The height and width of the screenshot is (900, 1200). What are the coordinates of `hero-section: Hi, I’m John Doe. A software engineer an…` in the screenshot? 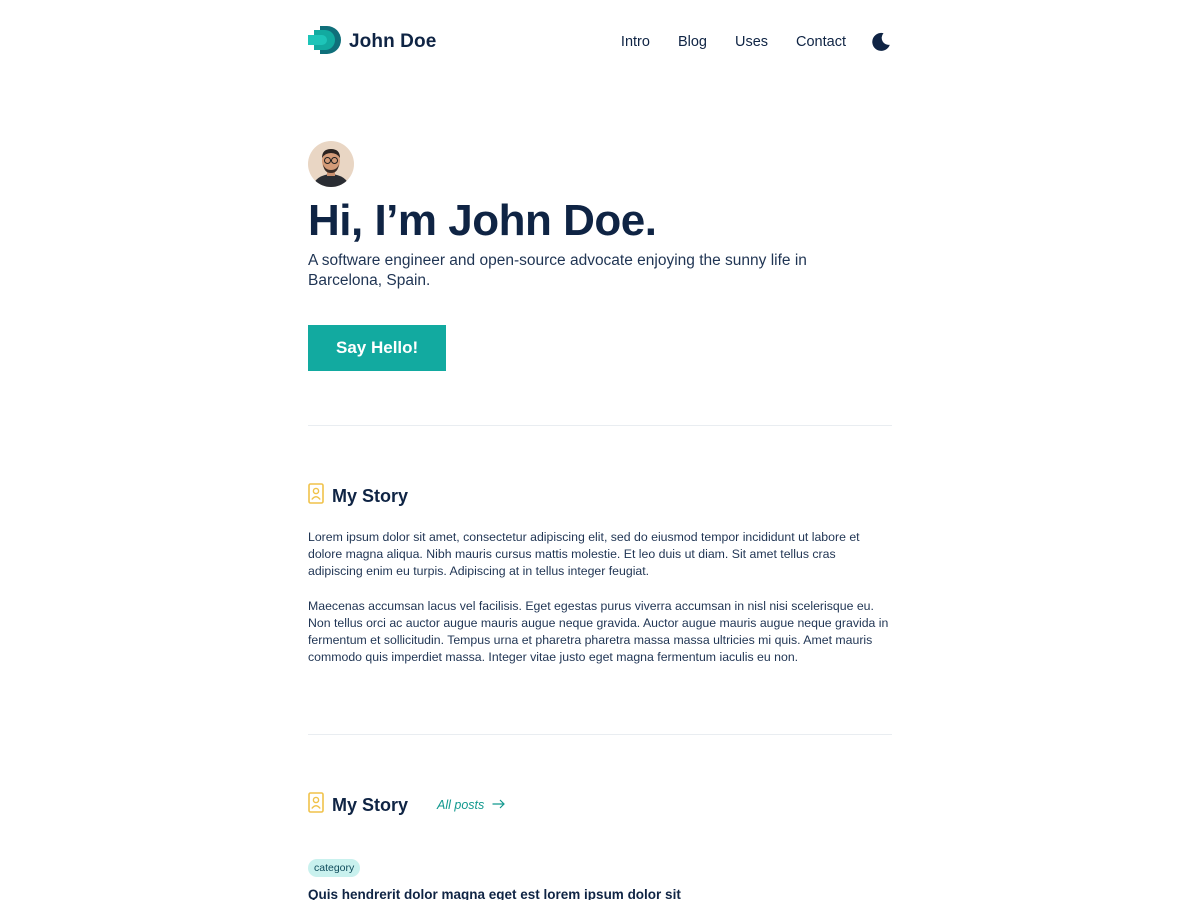 It's located at (600, 256).